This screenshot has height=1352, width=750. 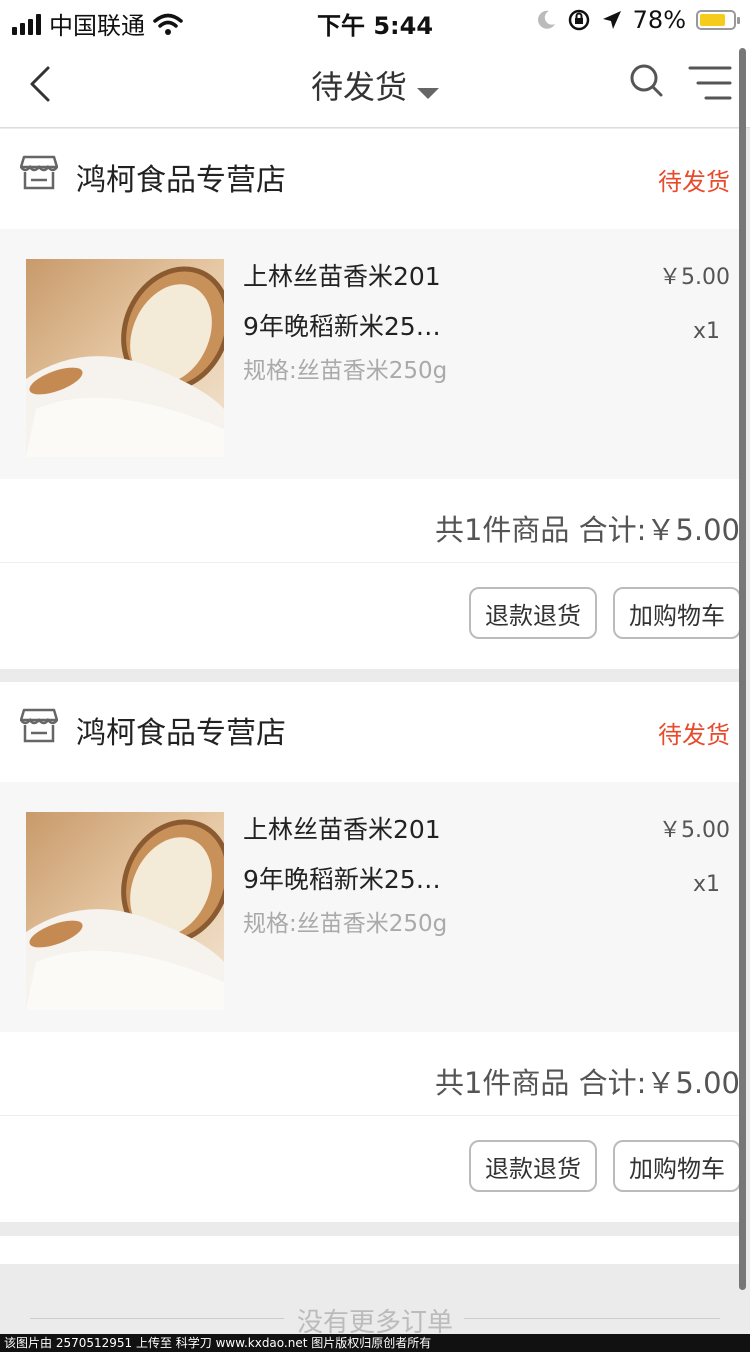 I want to click on battery-fill, so click(x=712, y=20).